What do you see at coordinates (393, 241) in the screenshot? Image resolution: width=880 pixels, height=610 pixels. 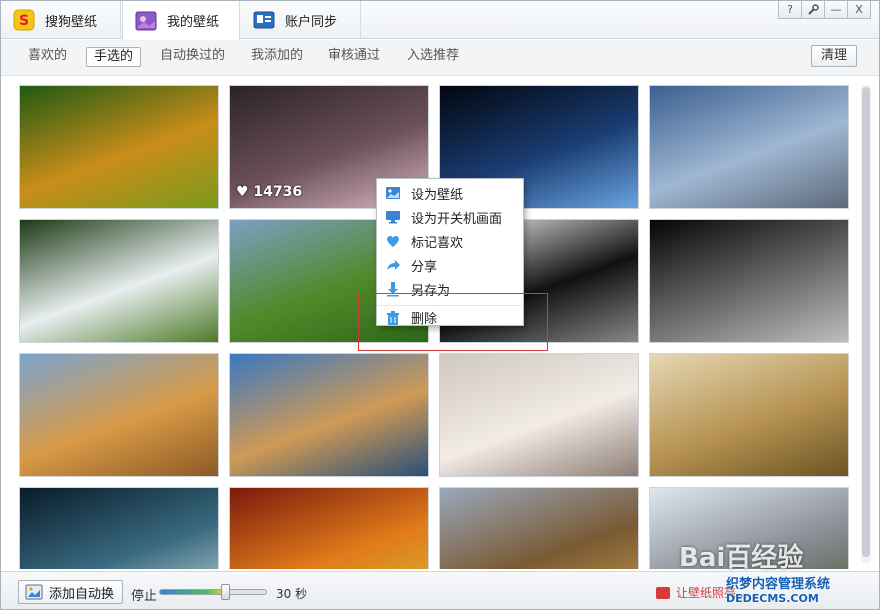 I see `heart-icon` at bounding box center [393, 241].